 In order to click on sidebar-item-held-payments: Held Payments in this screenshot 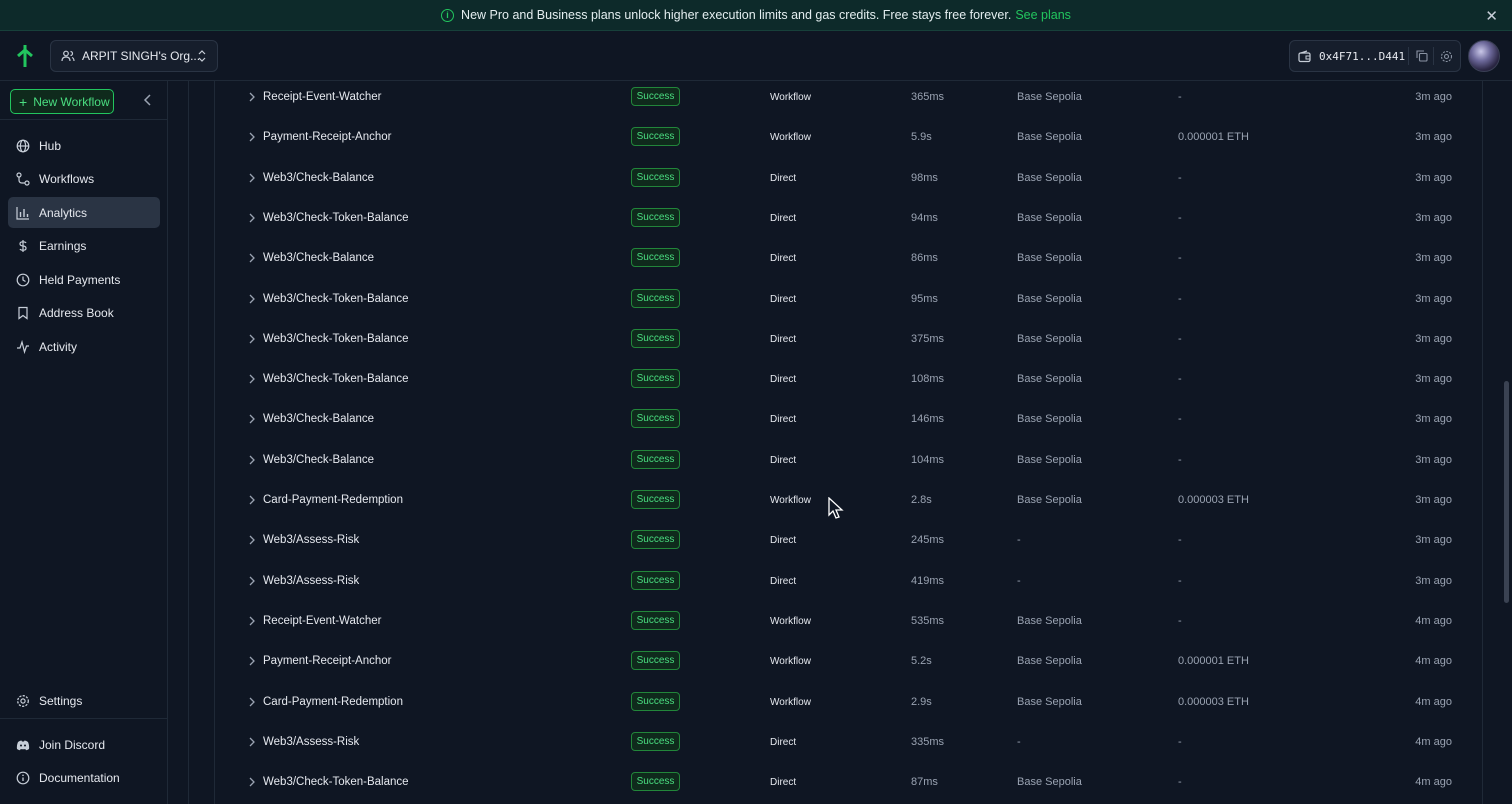, I will do `click(84, 279)`.